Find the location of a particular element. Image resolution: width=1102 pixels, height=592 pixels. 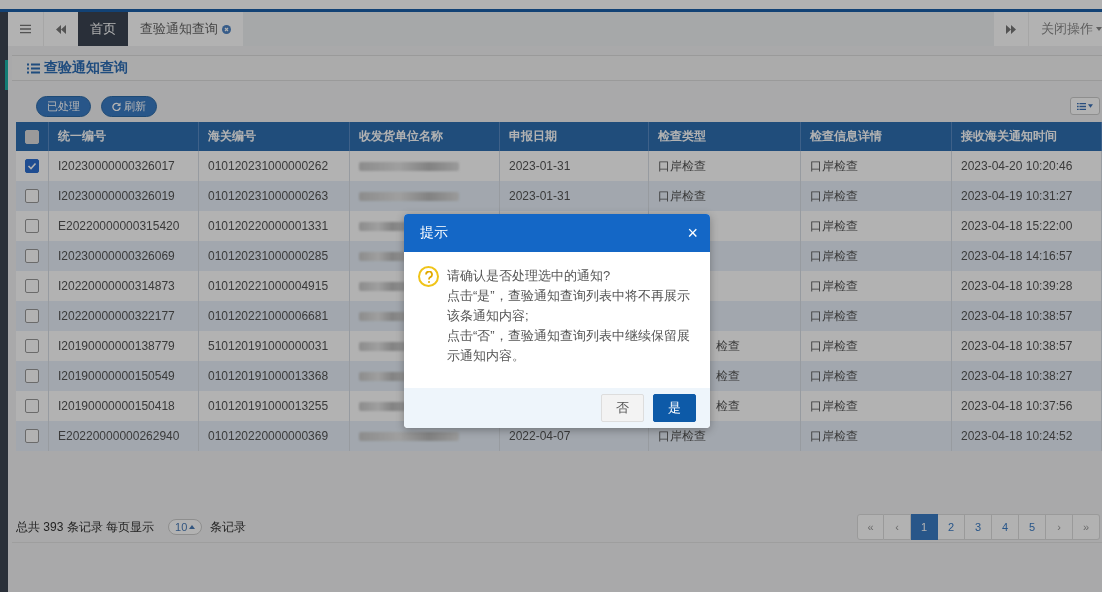

table-cell: 2023-04-18 14:16:57 is located at coordinates (1017, 256).